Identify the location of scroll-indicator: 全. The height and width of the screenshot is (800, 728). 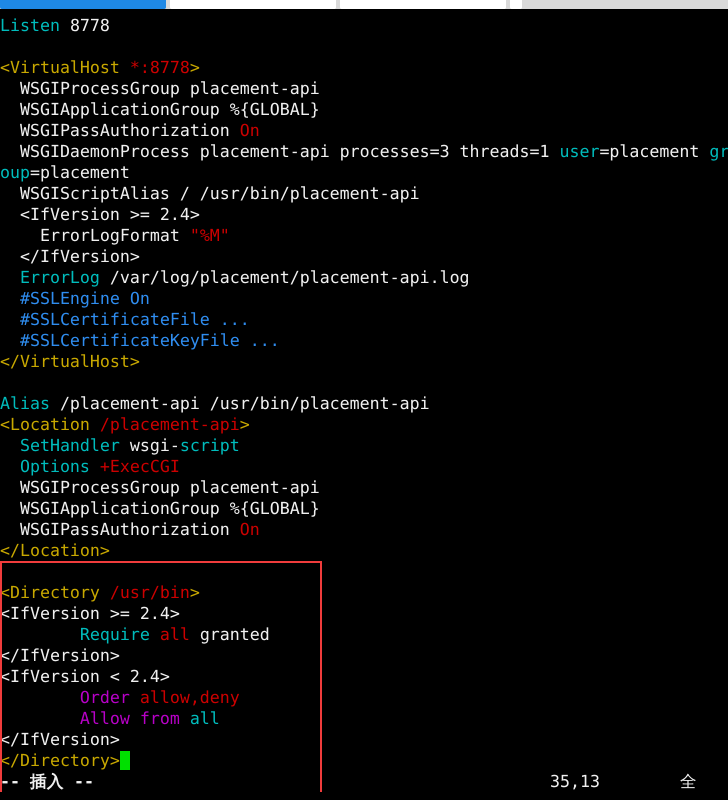
(688, 781).